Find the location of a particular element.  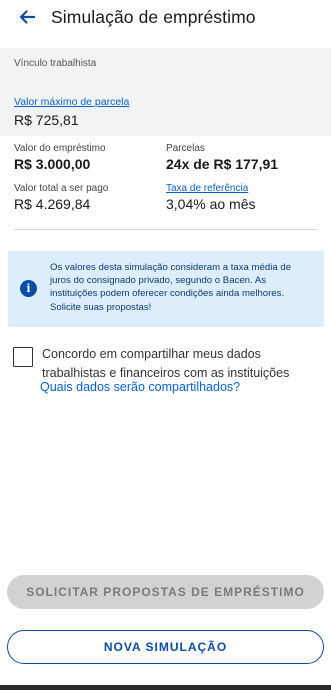

reference-rate-value: 3,04% ao mês is located at coordinates (211, 204).